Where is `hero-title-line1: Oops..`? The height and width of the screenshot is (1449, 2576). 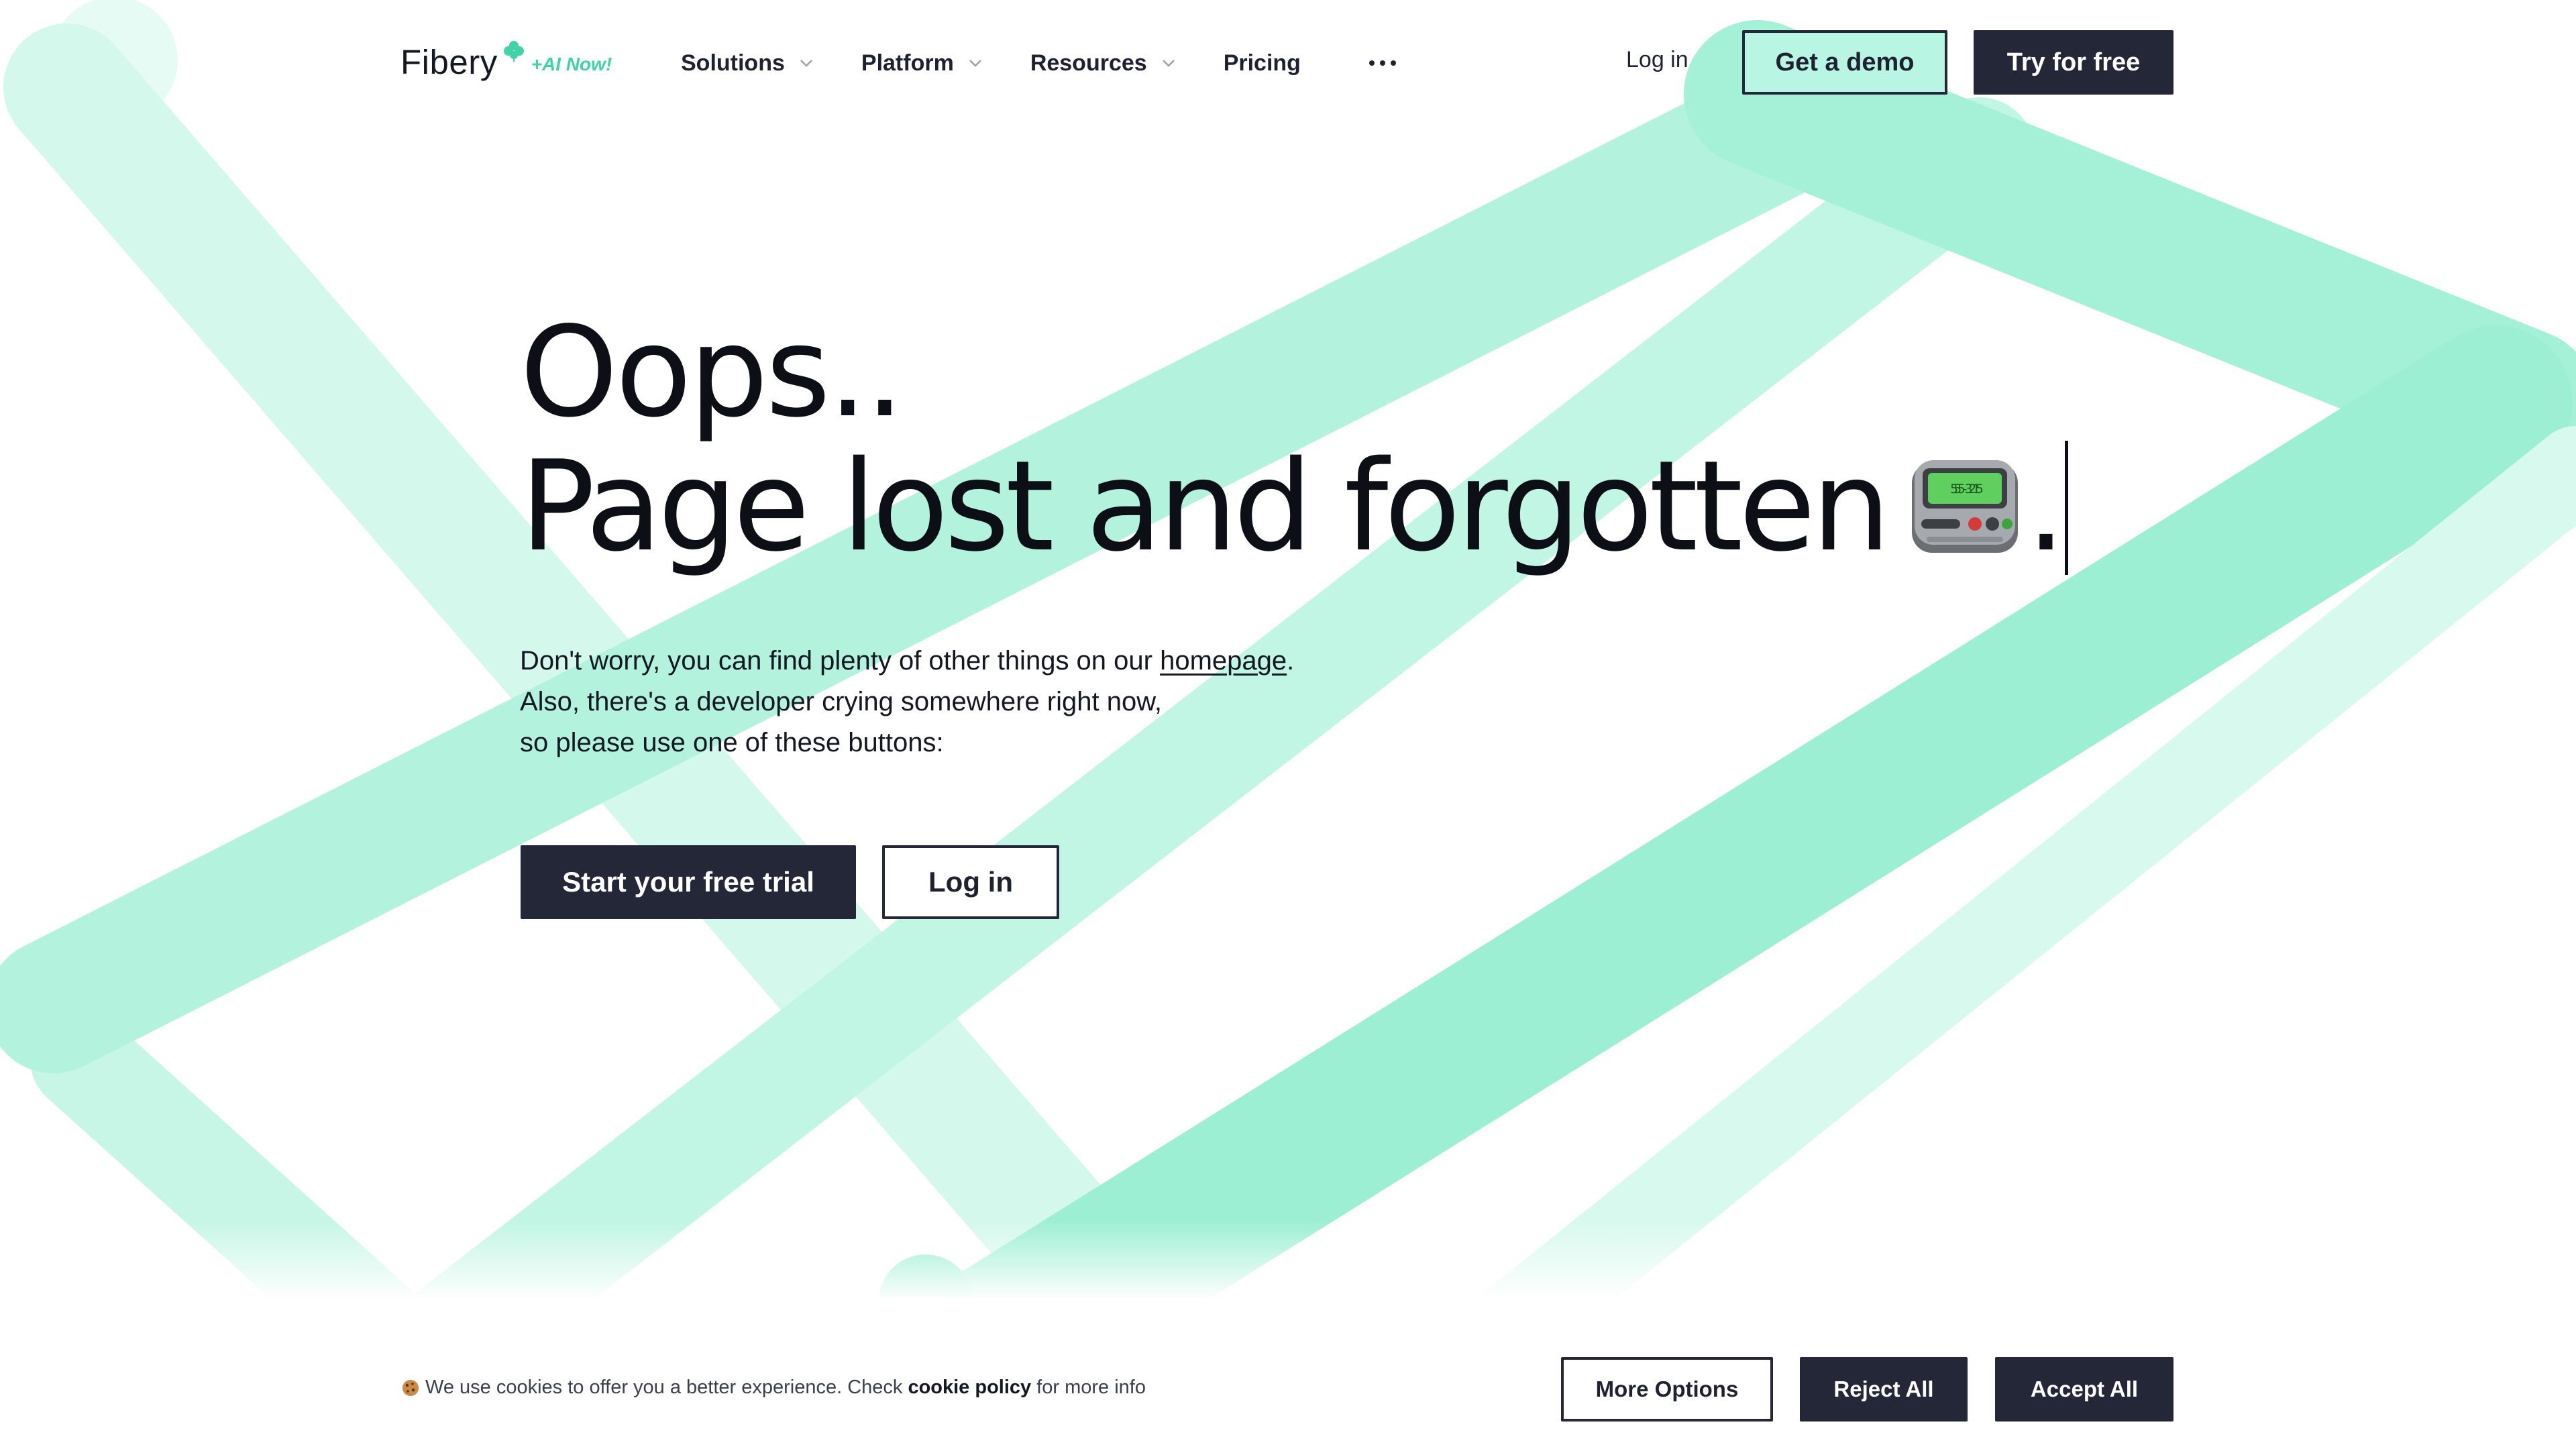
hero-title-line1: Oops.. is located at coordinates (712, 372).